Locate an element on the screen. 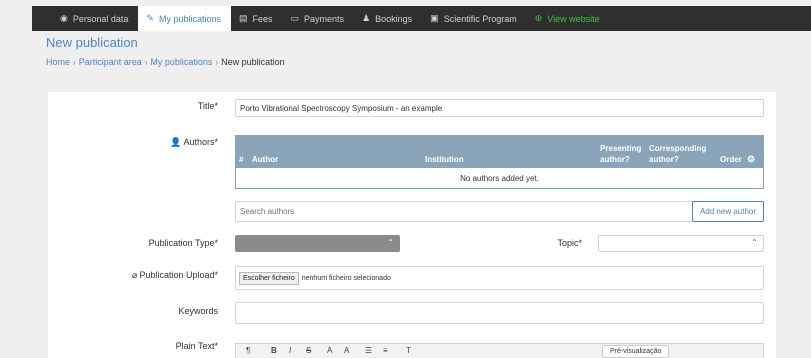 The image size is (811, 358). edit-icon: ✎ is located at coordinates (150, 18).